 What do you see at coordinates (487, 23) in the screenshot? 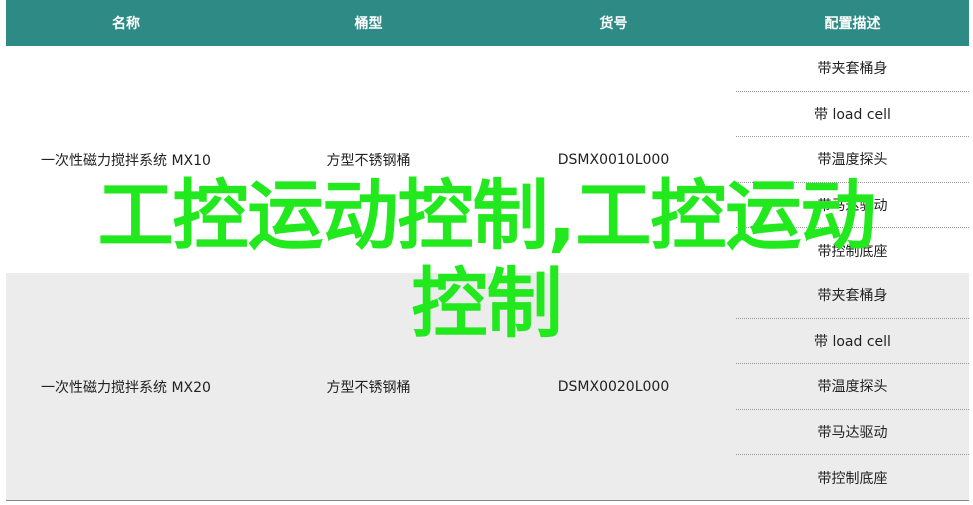
I see `table-header: 名称 桶型 货号 配置描述` at bounding box center [487, 23].